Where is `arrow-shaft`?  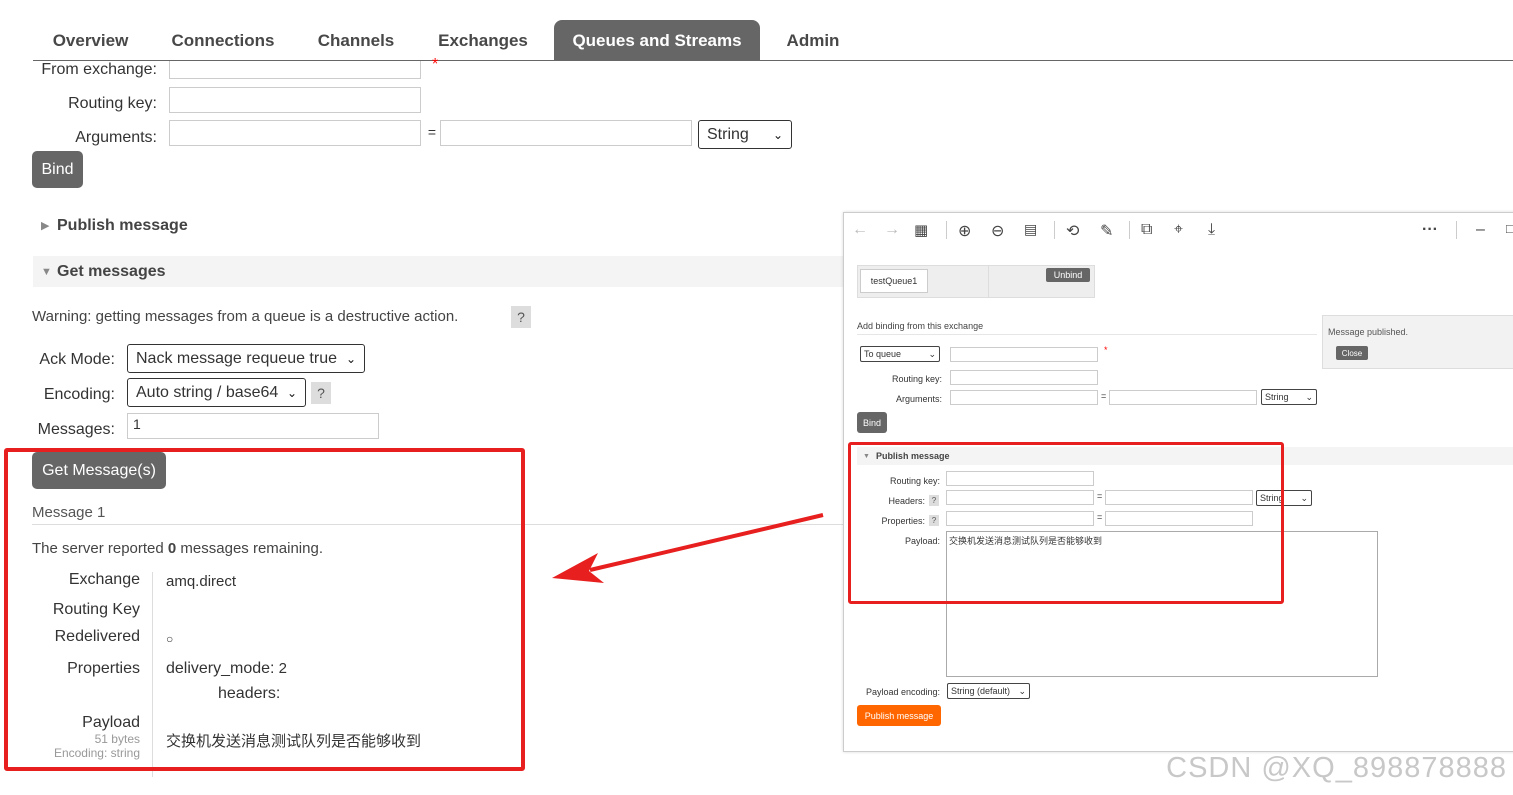
arrow-shaft is located at coordinates (706, 542).